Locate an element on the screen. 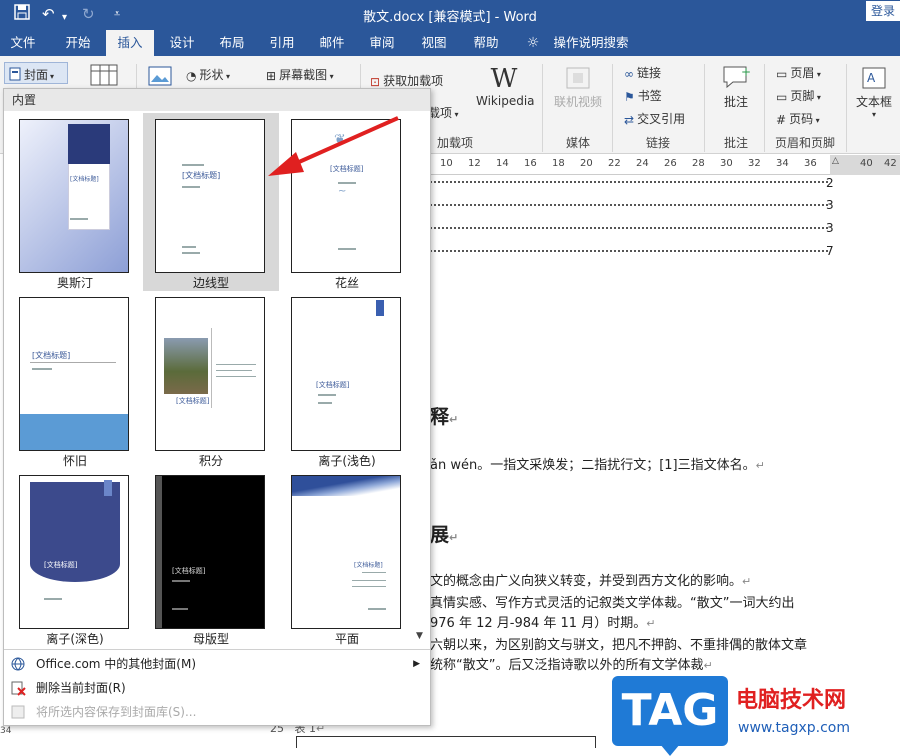 Image resolution: width=900 pixels, height=756 pixels. paragraph-text: 统称“散文”。后又泛指诗歌以外的所有文学体裁 is located at coordinates (567, 665).